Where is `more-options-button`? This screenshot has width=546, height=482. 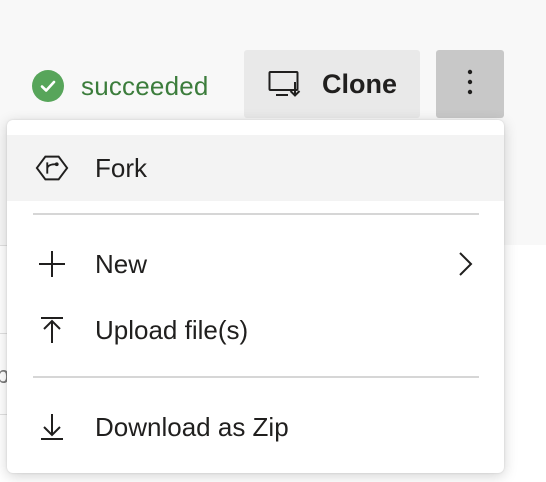
more-options-button is located at coordinates (470, 84).